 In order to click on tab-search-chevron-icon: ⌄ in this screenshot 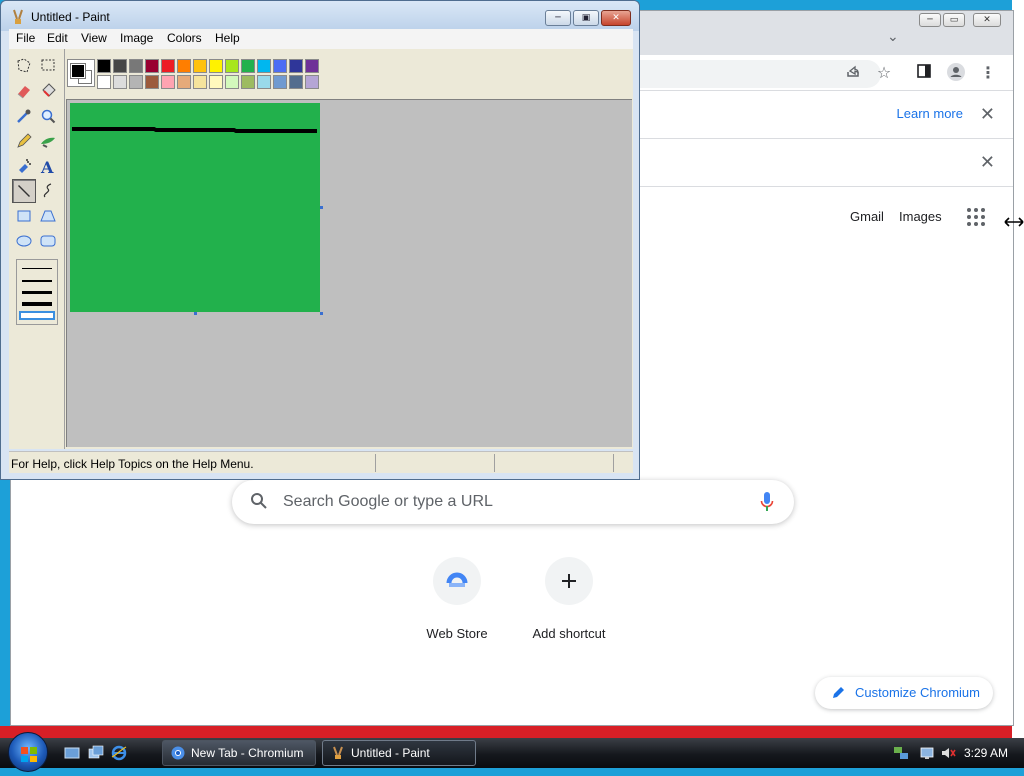, I will do `click(893, 37)`.